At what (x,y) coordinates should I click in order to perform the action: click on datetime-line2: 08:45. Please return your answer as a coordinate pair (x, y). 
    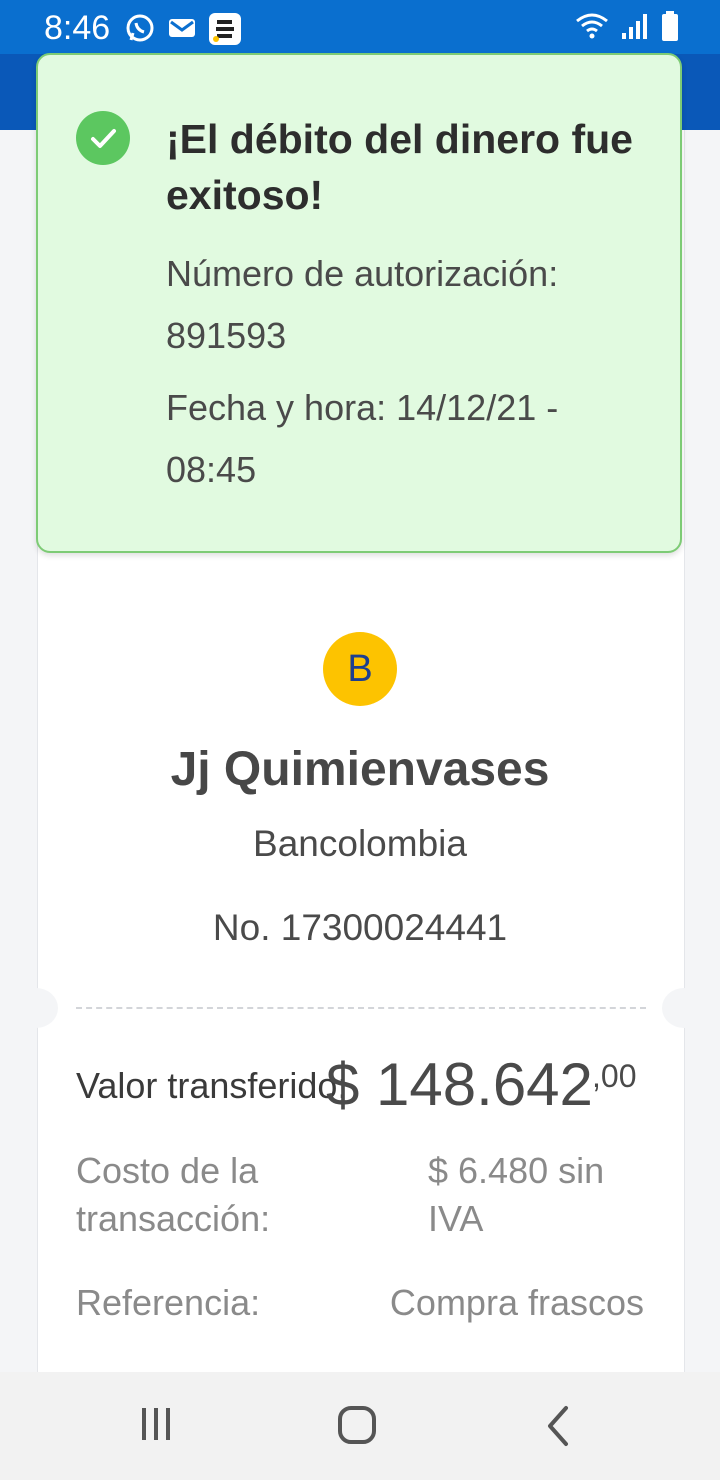
    Looking at the image, I should click on (211, 469).